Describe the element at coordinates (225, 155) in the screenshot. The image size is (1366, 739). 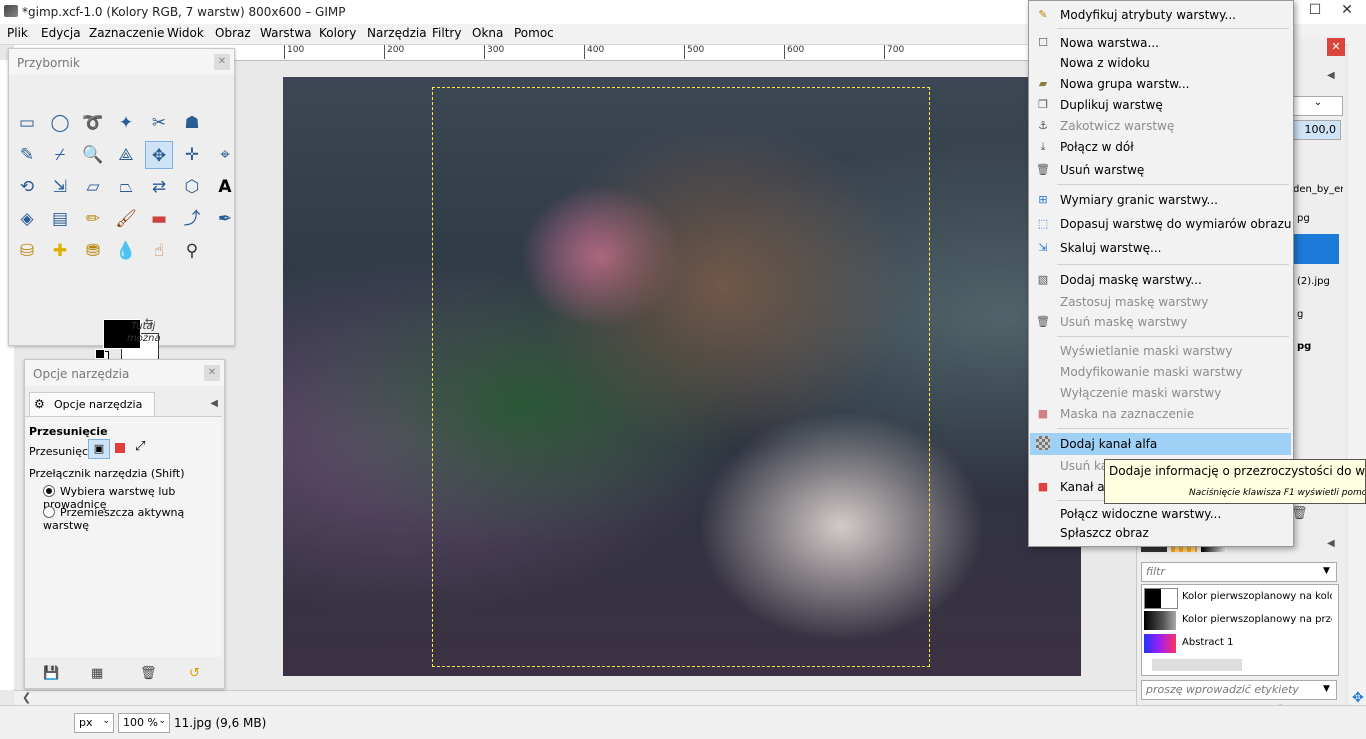
I see `crop-icon: ⌖` at that location.